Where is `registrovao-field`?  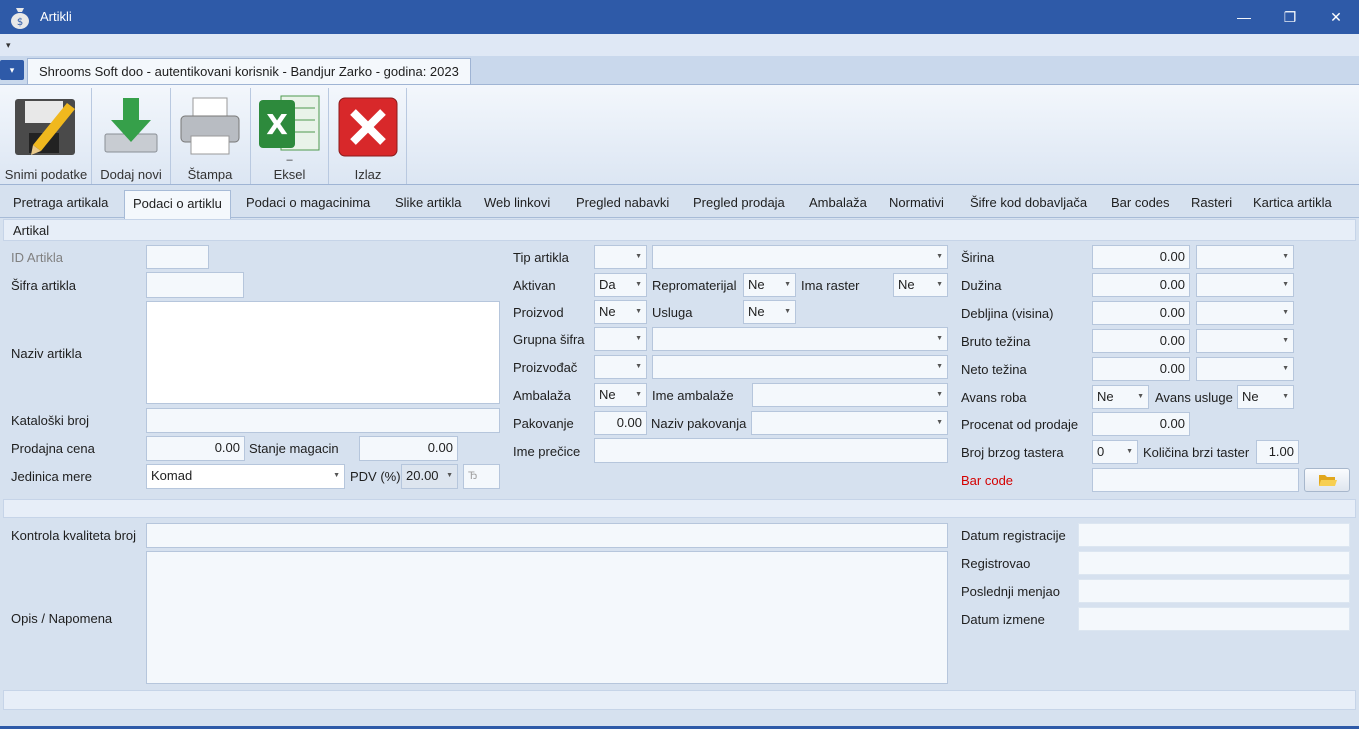
registrovao-field is located at coordinates (1214, 563).